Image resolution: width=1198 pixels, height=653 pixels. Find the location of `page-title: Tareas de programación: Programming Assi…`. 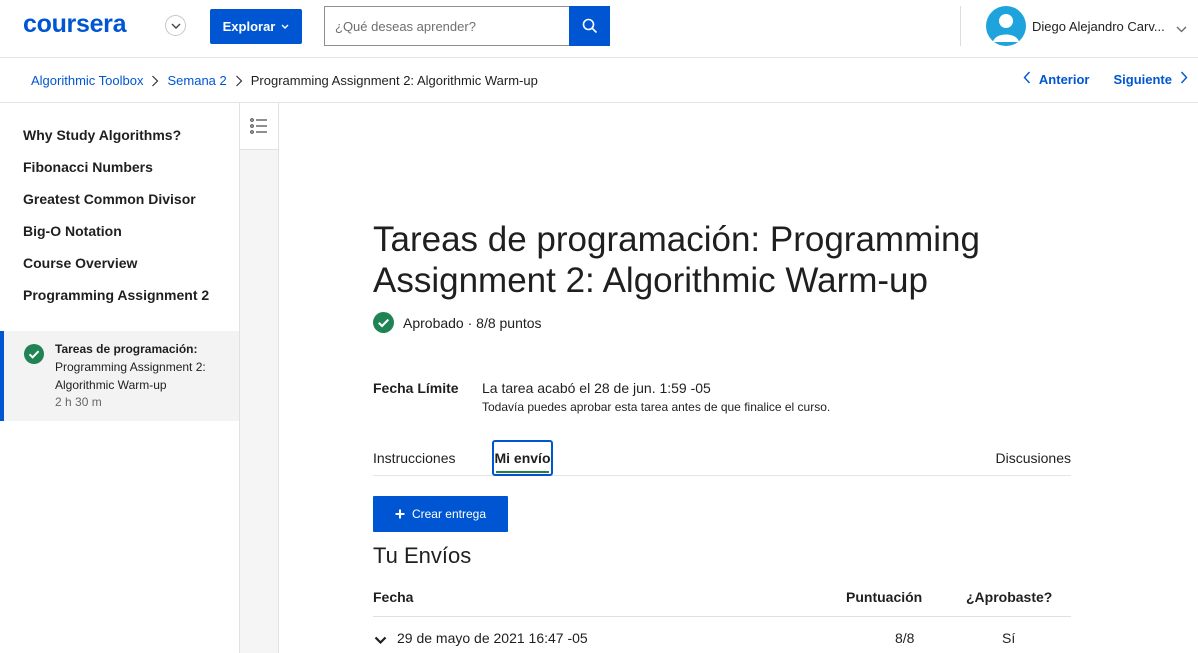

page-title: Tareas de programación: Programming Assi… is located at coordinates (676, 260).